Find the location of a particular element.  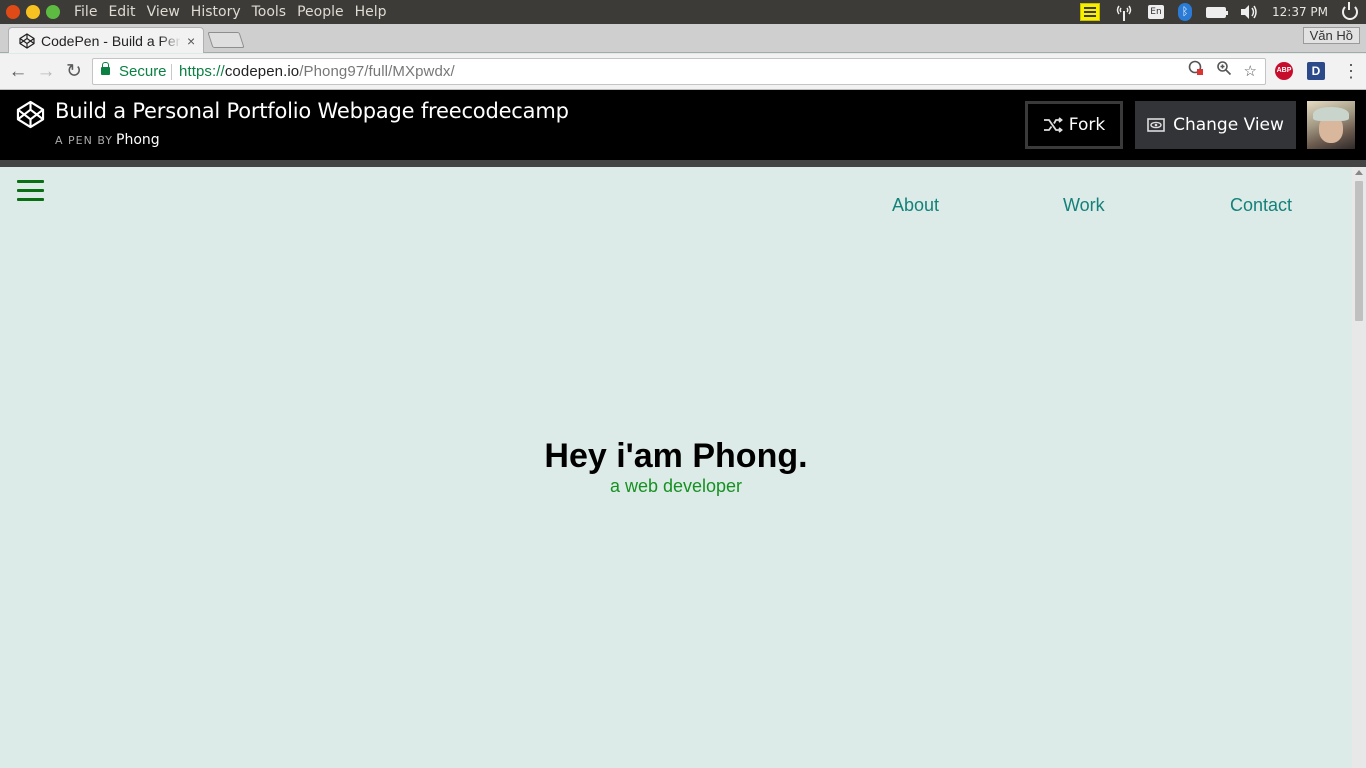

hero-subtitle: a web developer is located at coordinates (676, 486).